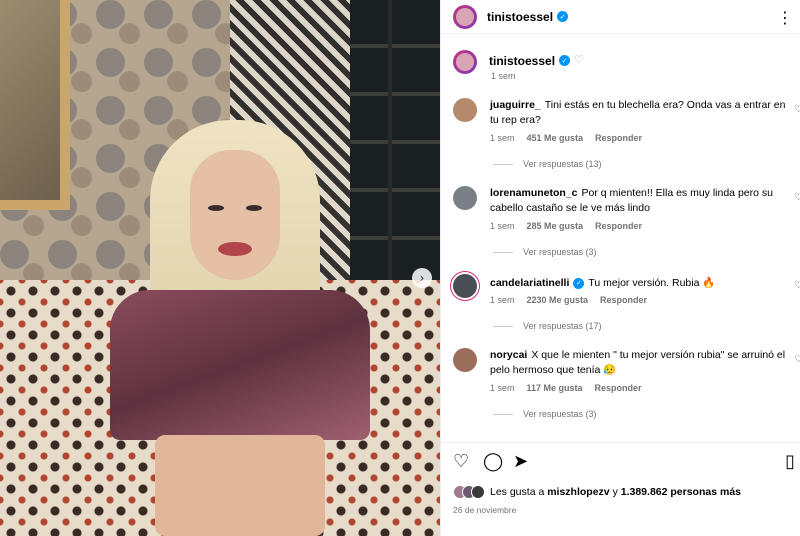  What do you see at coordinates (555, 138) in the screenshot?
I see `comment-likes: 451 Me gusta` at bounding box center [555, 138].